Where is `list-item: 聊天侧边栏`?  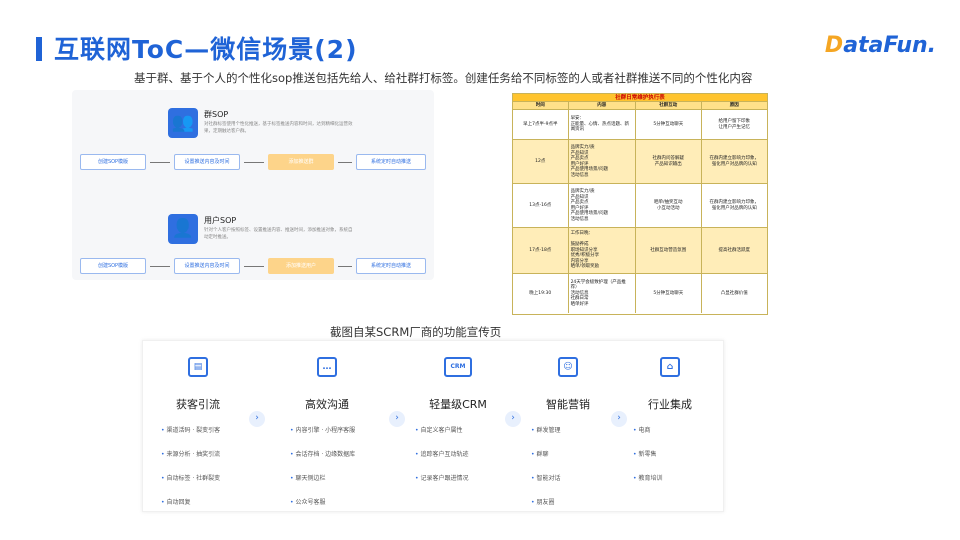 list-item: 聊天侧边栏 is located at coordinates (322, 485).